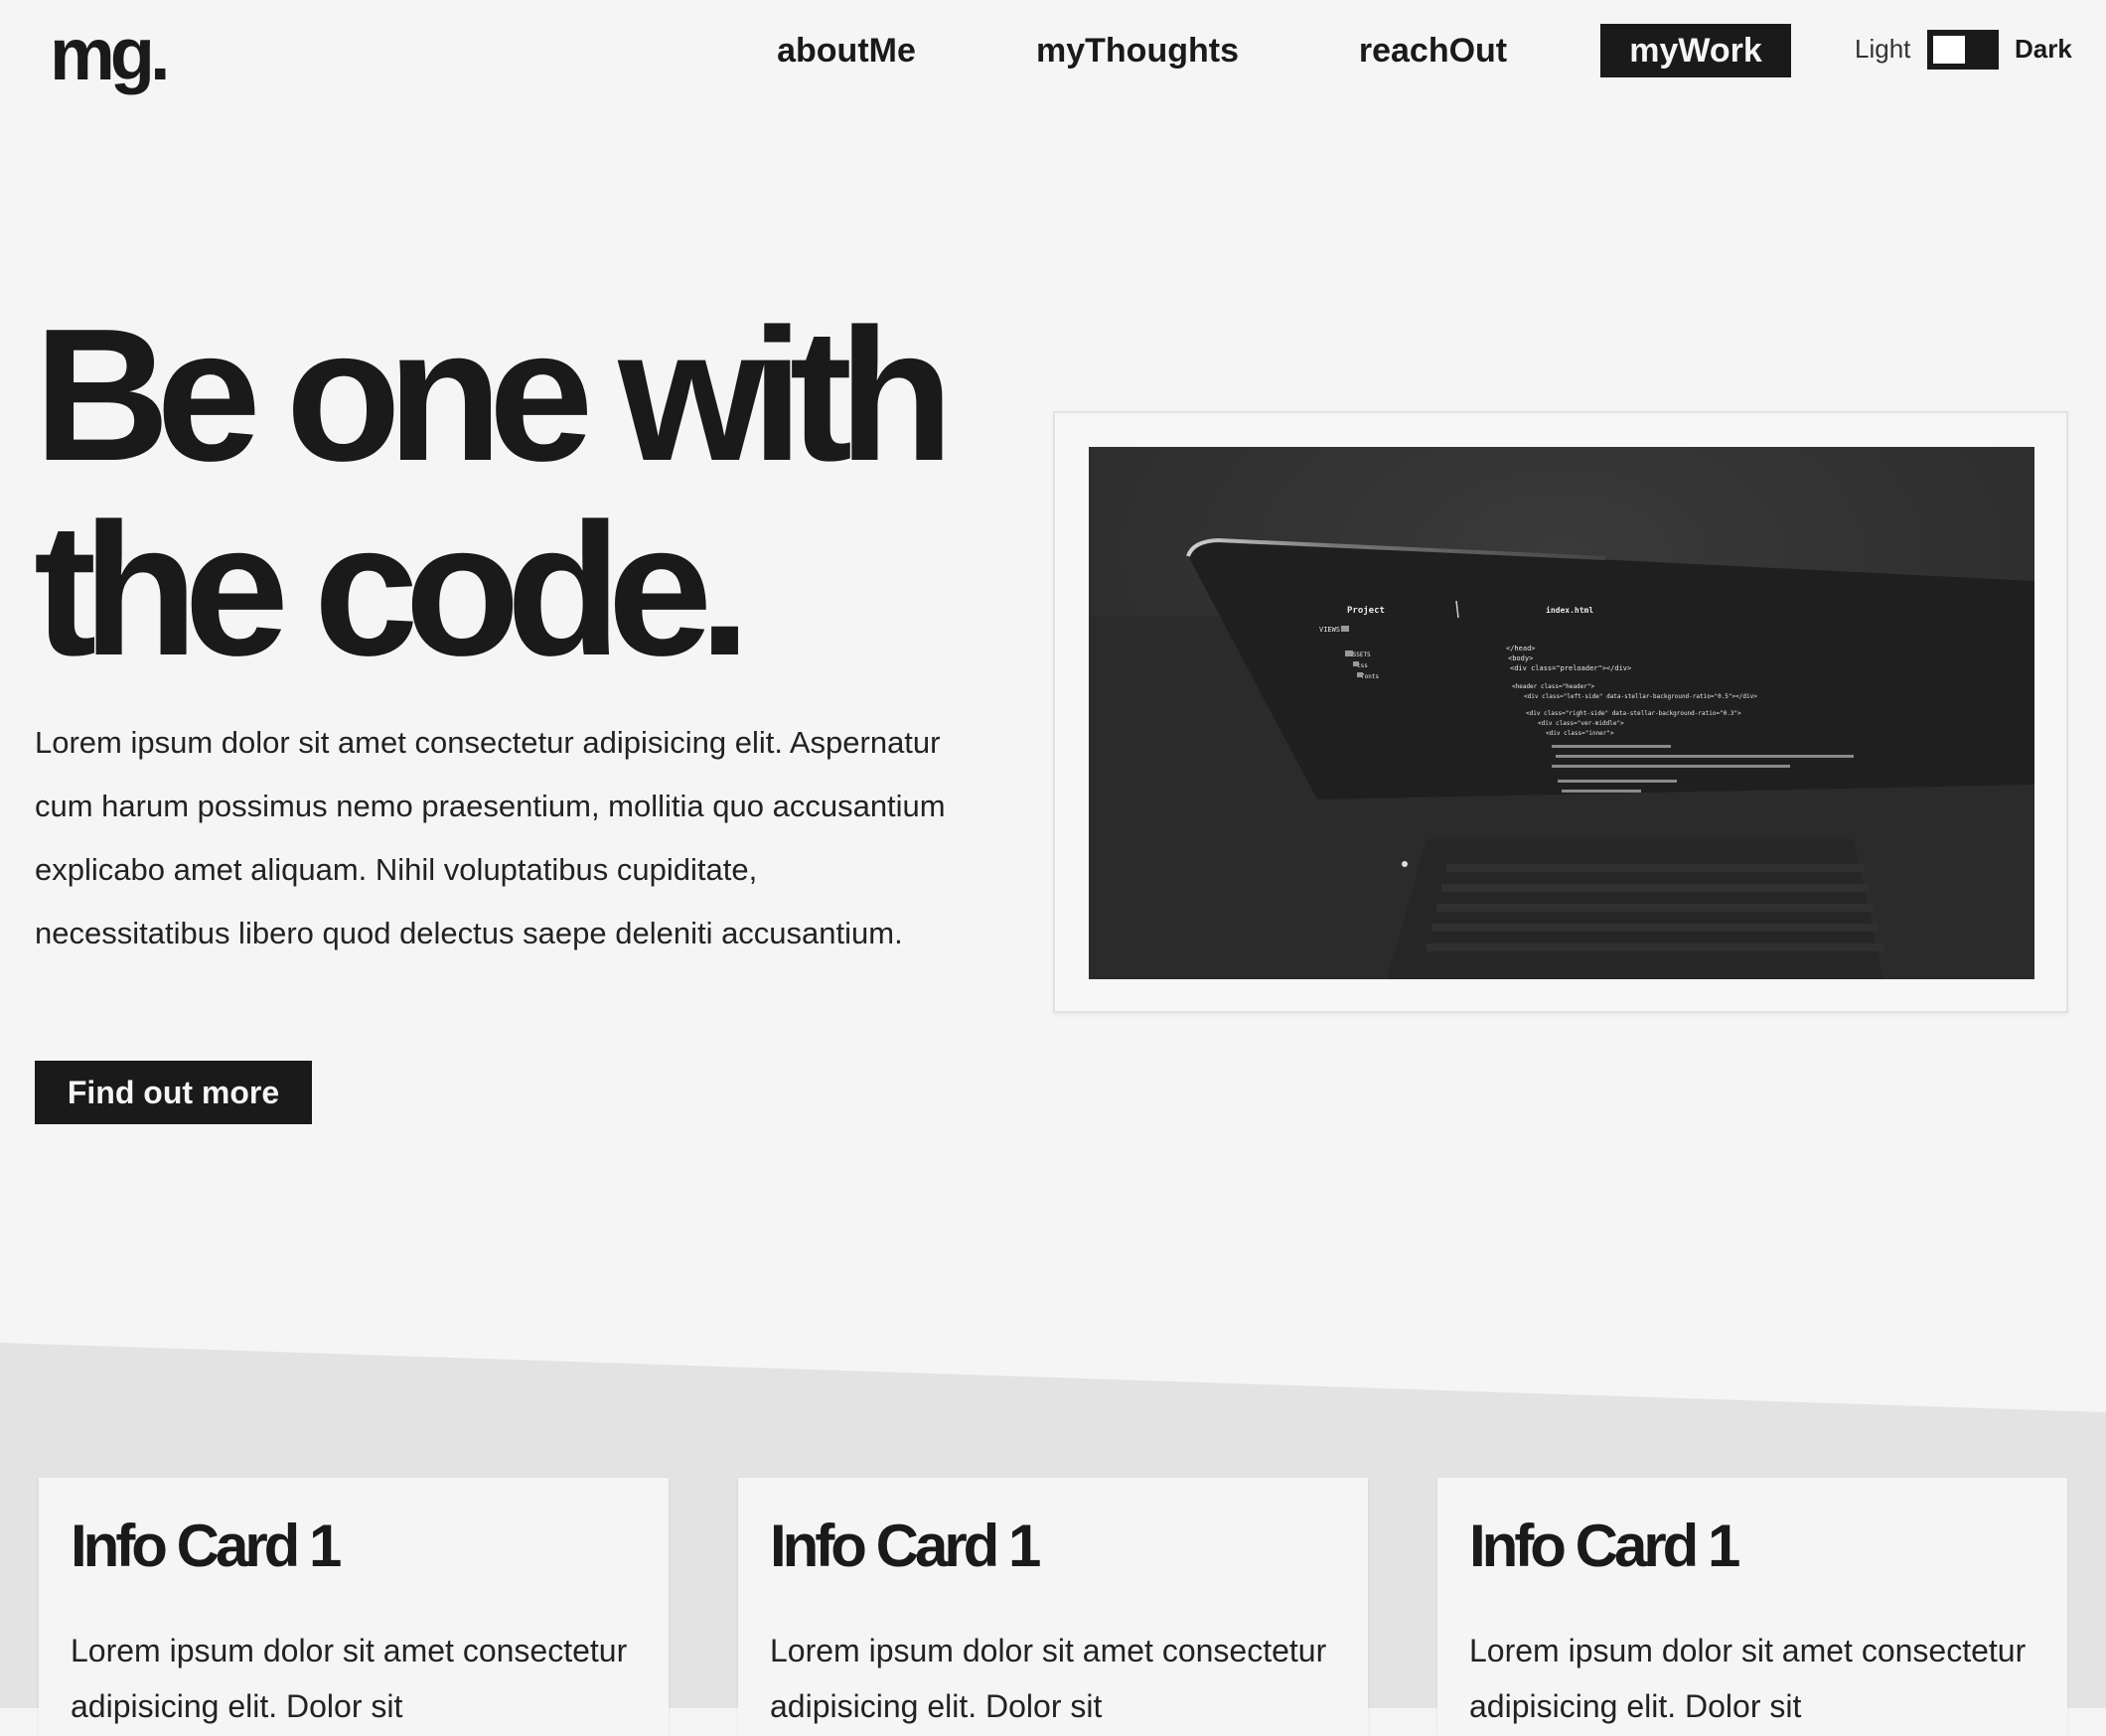 The height and width of the screenshot is (1736, 2106). I want to click on hero-title-line-1: Be one with, so click(494, 395).